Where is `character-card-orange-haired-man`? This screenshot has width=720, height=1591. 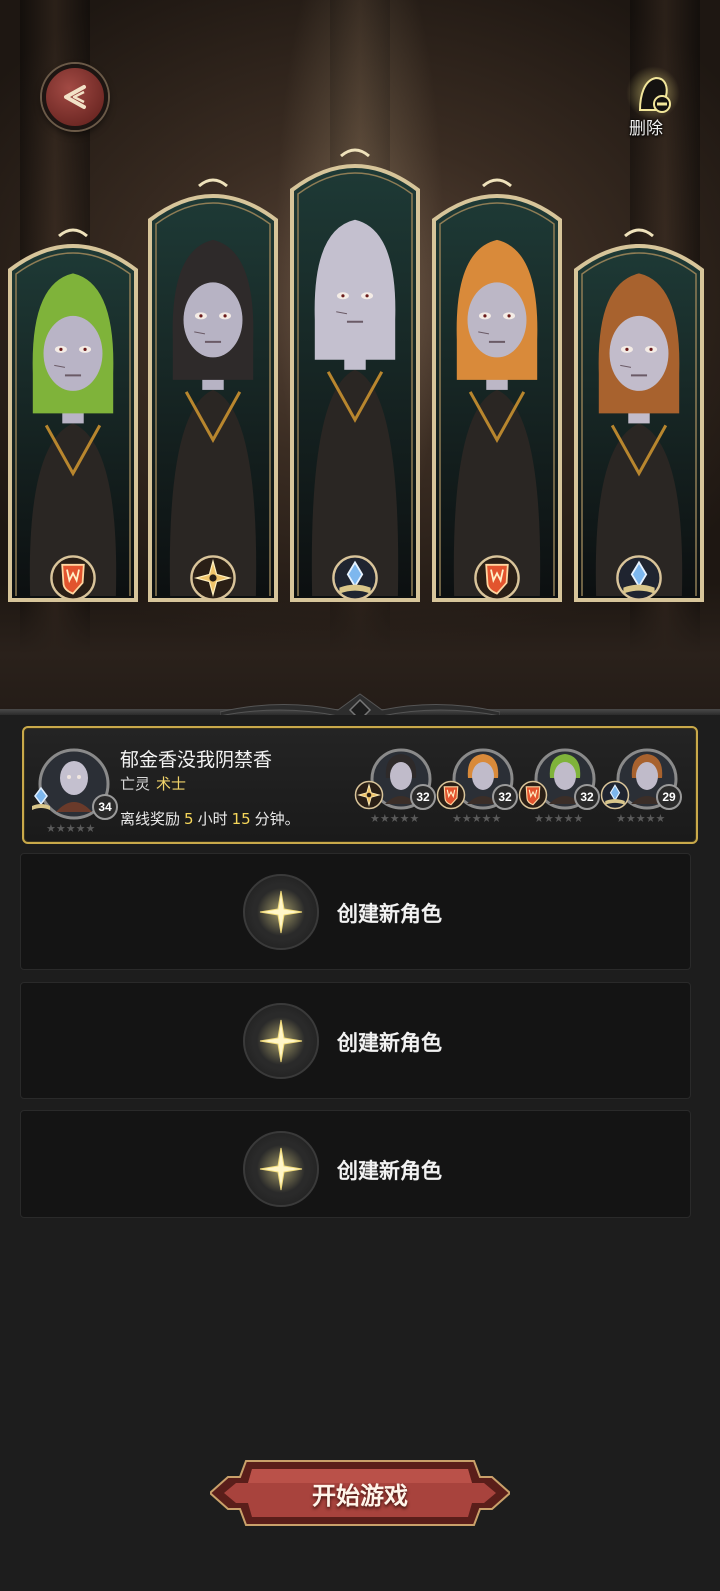 character-card-orange-haired-man is located at coordinates (497, 393).